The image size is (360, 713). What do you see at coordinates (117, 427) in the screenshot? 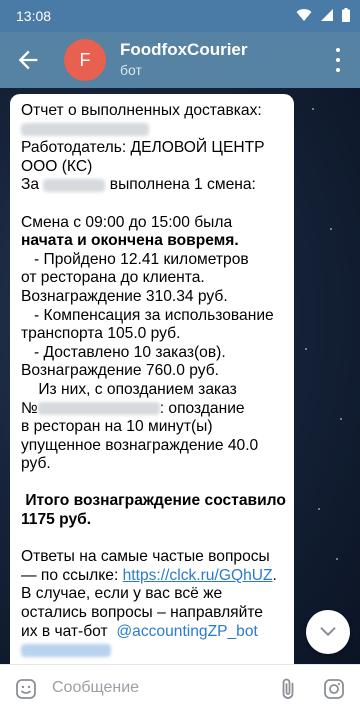
I see `late-delay-line: в ресторан на 10 минут(ы)` at bounding box center [117, 427].